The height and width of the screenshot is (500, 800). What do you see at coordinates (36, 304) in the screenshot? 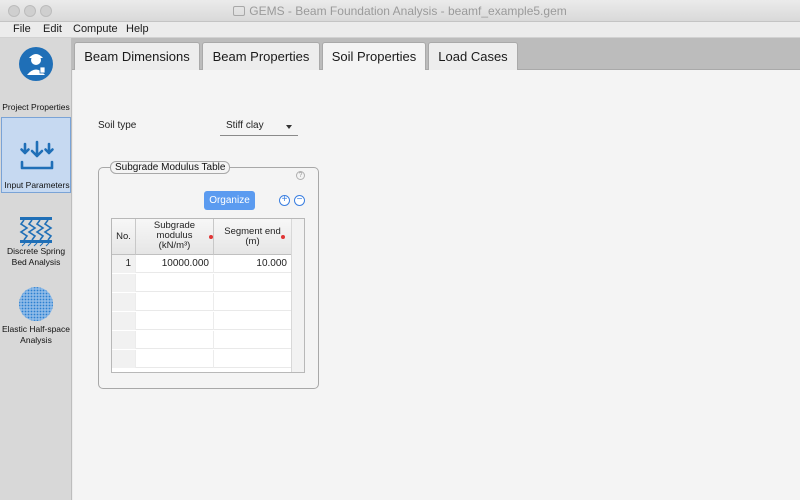
I see `half-space-icon` at bounding box center [36, 304].